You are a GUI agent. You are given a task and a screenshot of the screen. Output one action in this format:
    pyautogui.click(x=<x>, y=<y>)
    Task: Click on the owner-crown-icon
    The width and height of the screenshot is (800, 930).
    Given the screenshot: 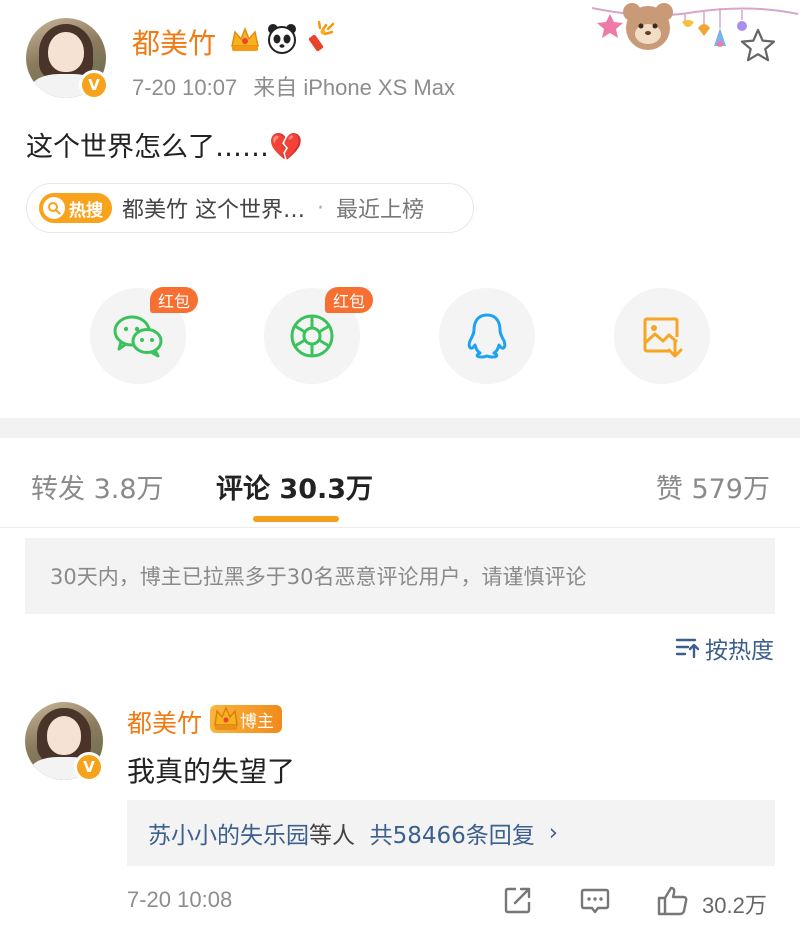 What is the action you would take?
    pyautogui.click(x=226, y=718)
    